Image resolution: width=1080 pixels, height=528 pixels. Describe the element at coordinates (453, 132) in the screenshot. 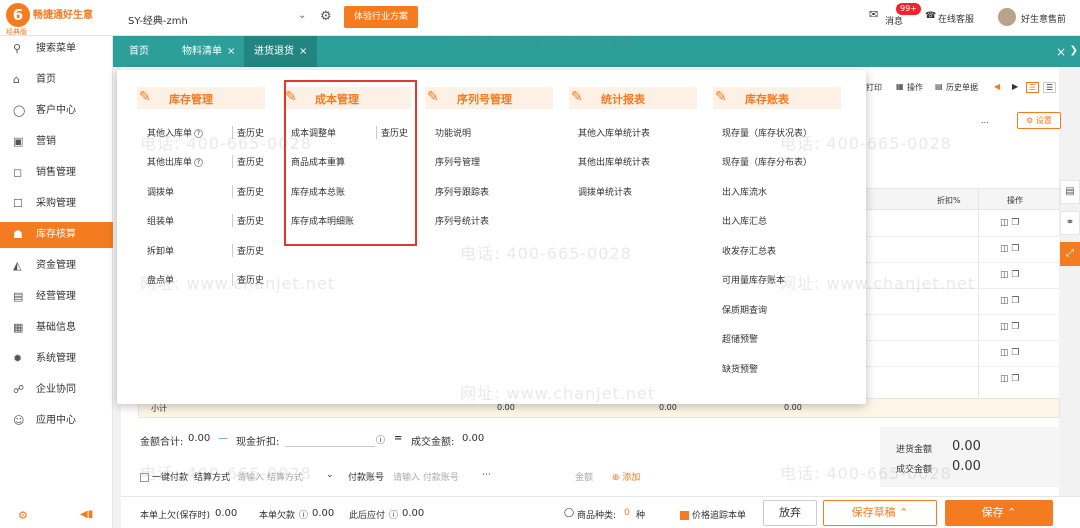

I see `menu-item-feature-guide: 功能说明` at that location.